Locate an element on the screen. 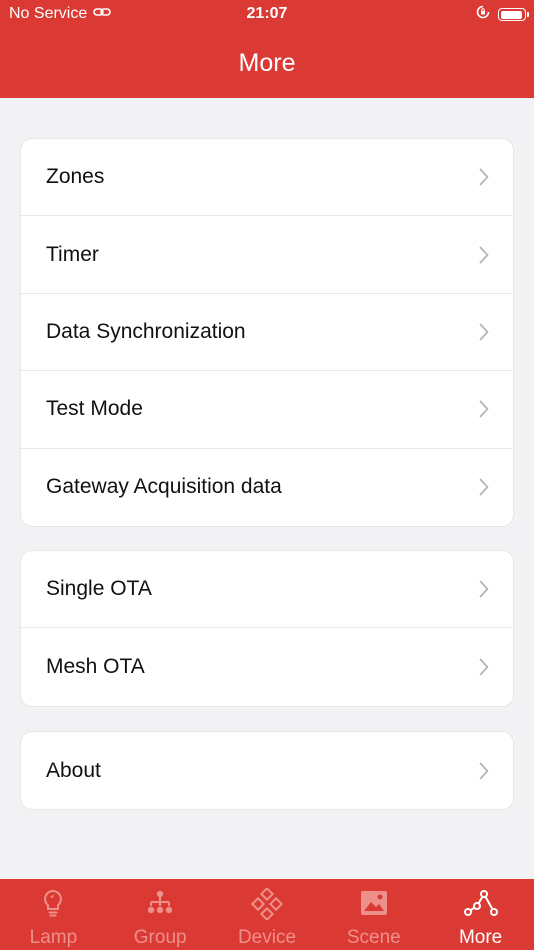 The image size is (534, 950). menu-item-label: About is located at coordinates (73, 770).